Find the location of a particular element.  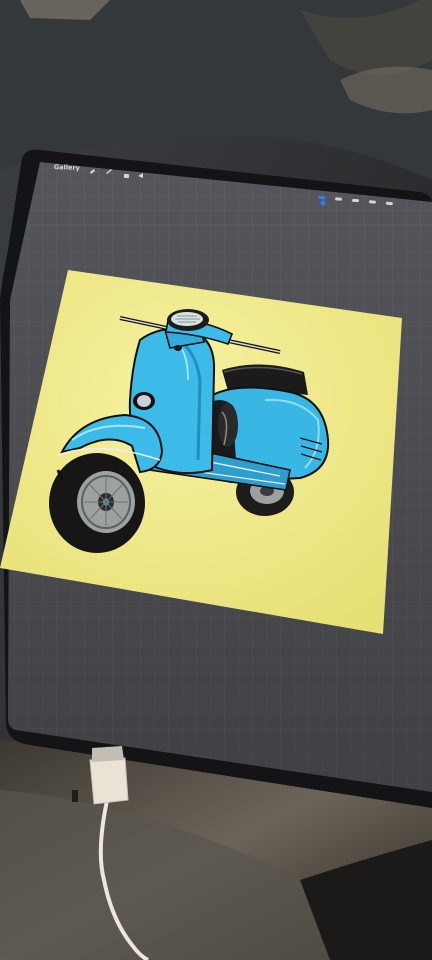

procreate-top-toolbar: Gallery is located at coordinates (67, 167).